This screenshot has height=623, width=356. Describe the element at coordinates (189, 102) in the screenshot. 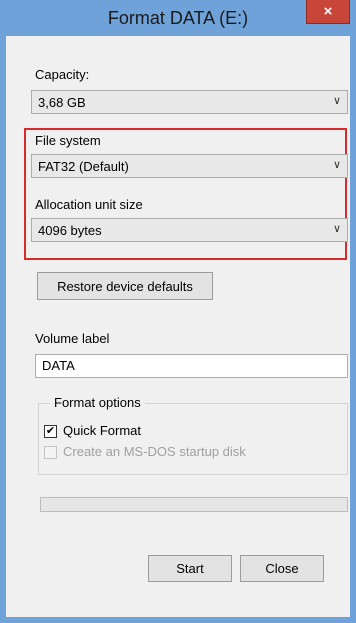

I see `capacity-select: 3,68 GB ∨` at that location.